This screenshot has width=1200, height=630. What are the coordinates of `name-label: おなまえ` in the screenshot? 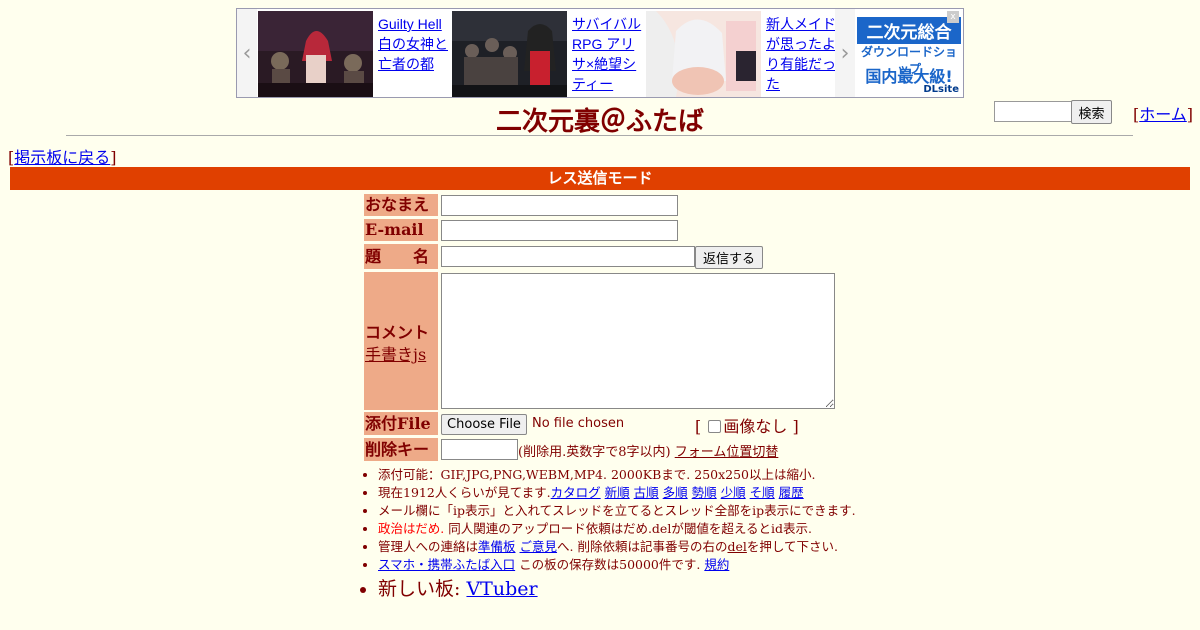 It's located at (401, 205).